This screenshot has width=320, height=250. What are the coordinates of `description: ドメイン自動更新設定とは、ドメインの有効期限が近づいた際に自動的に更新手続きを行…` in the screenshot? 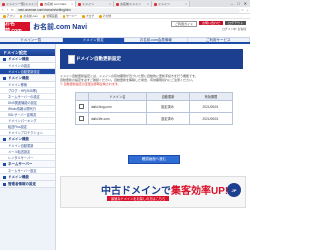 It's located at (151, 80).